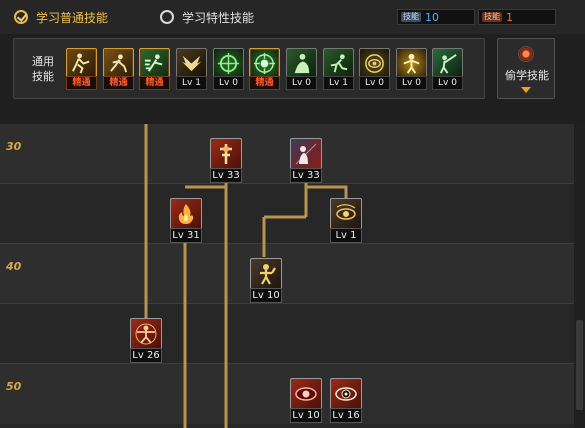  I want to click on skill-node-lv26-vitruvian: Lv 26, so click(146, 340).